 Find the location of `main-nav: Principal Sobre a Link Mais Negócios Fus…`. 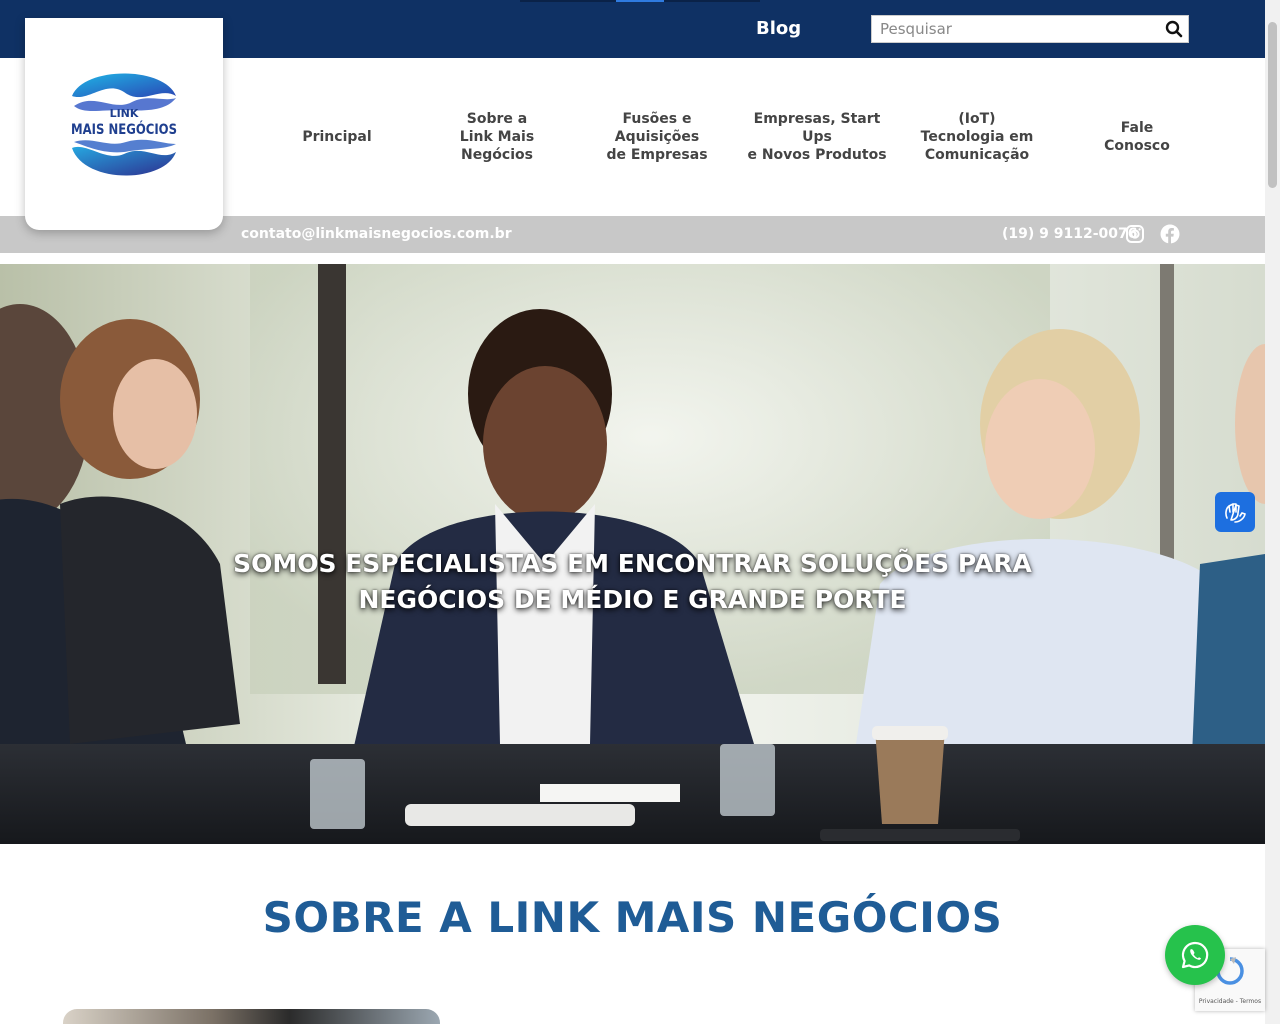

main-nav: Principal Sobre a Link Mais Negócios Fus… is located at coordinates (737, 137).